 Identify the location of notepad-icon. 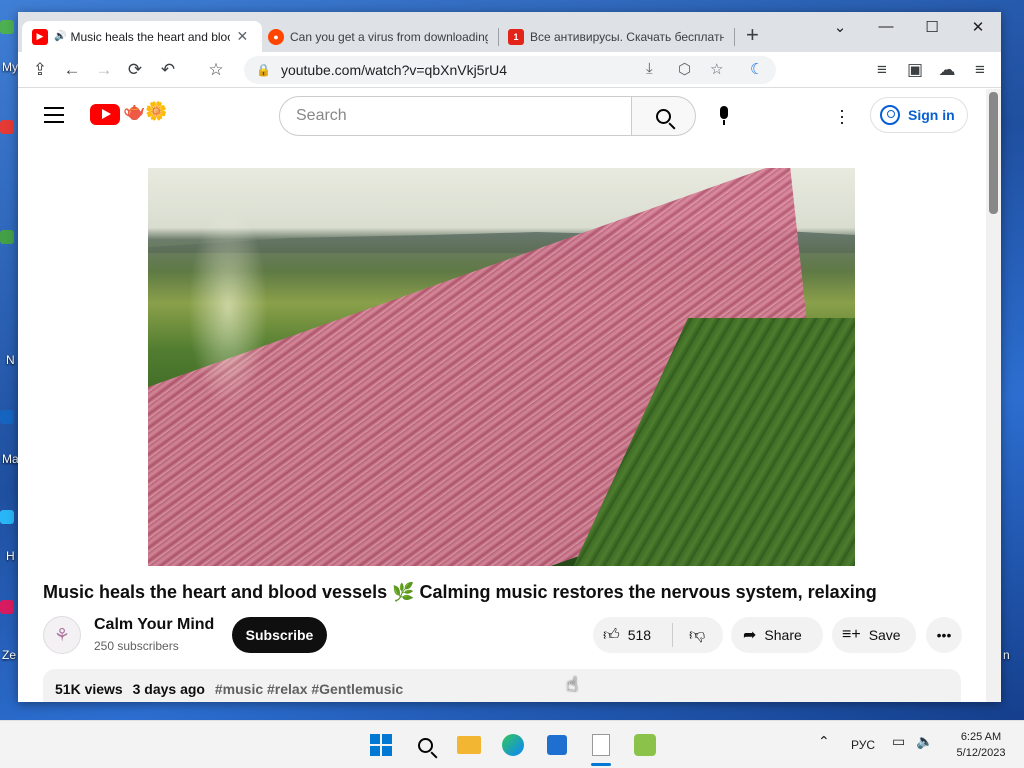
(601, 748).